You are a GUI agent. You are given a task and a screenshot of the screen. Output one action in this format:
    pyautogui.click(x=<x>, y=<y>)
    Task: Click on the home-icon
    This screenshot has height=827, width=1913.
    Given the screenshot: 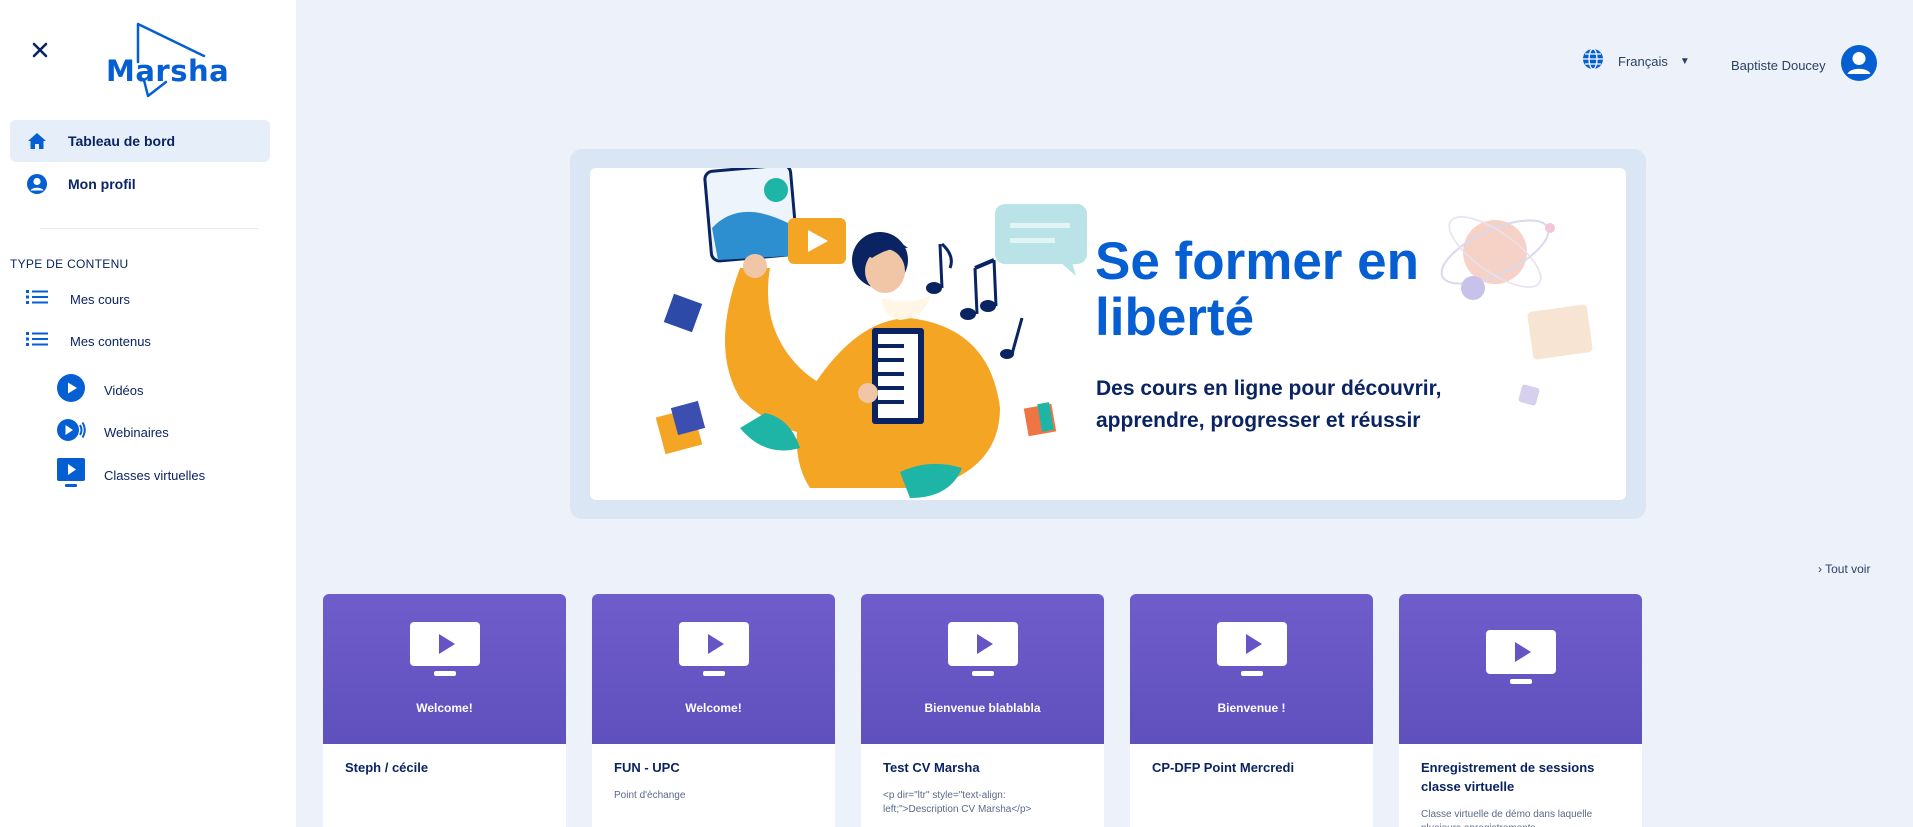 What is the action you would take?
    pyautogui.click(x=37, y=141)
    